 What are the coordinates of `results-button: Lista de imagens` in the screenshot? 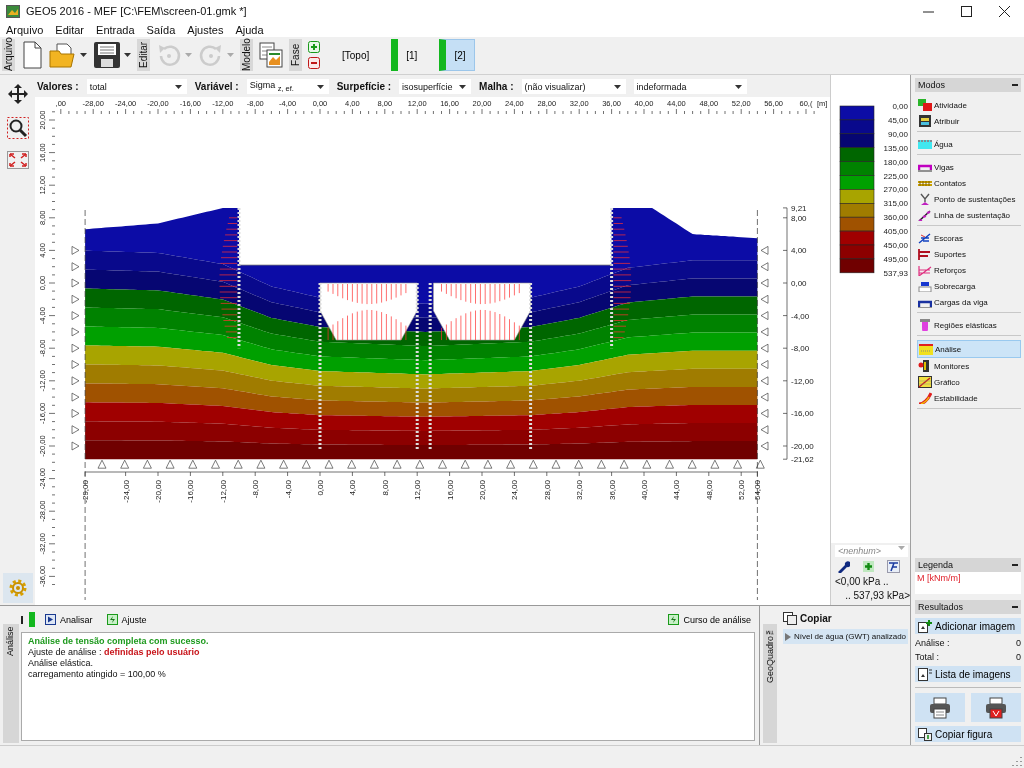 It's located at (968, 674).